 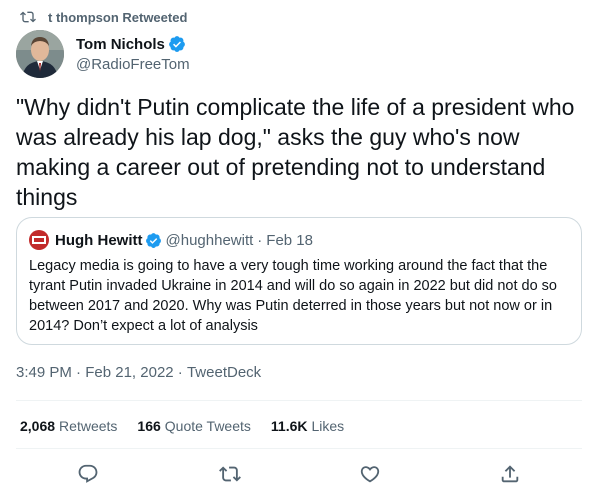 What do you see at coordinates (289, 426) in the screenshot?
I see `likes-count: 11.6K` at bounding box center [289, 426].